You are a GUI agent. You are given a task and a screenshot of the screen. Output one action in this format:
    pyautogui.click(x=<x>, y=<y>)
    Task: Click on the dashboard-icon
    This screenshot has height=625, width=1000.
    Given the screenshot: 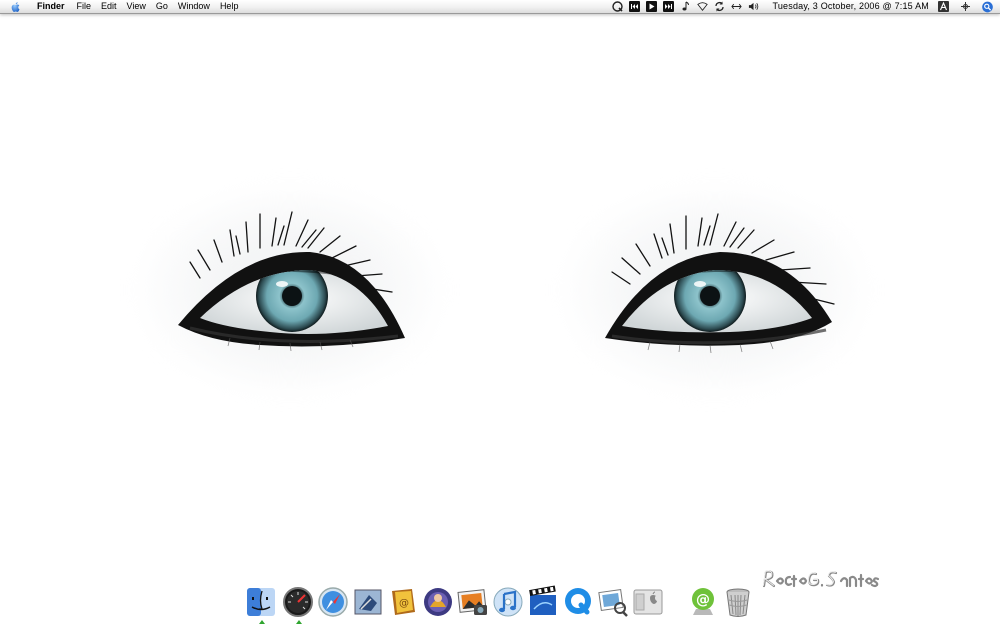 What is the action you would take?
    pyautogui.click(x=298, y=602)
    